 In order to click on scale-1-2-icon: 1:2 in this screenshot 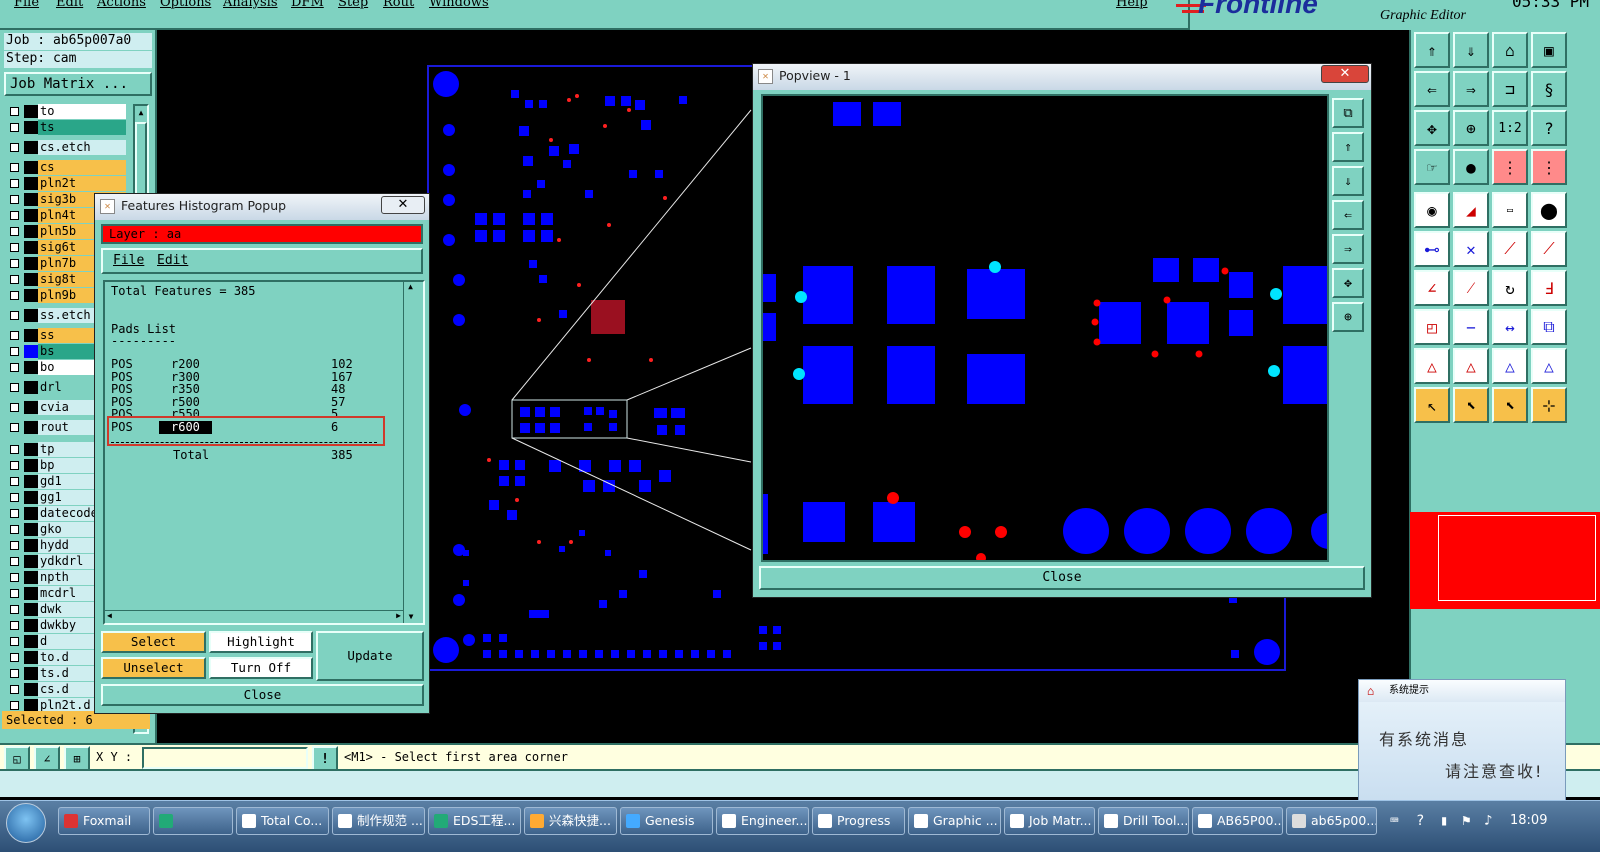, I will do `click(1510, 128)`.